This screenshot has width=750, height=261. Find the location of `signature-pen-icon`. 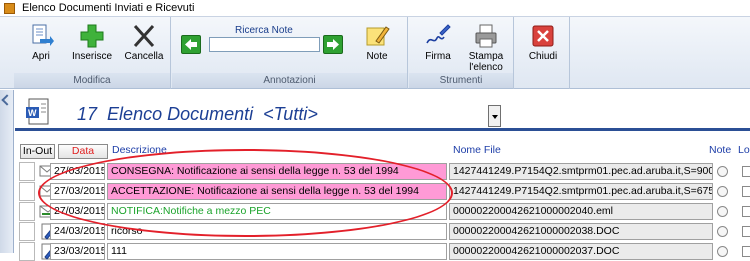

signature-pen-icon is located at coordinates (438, 34).